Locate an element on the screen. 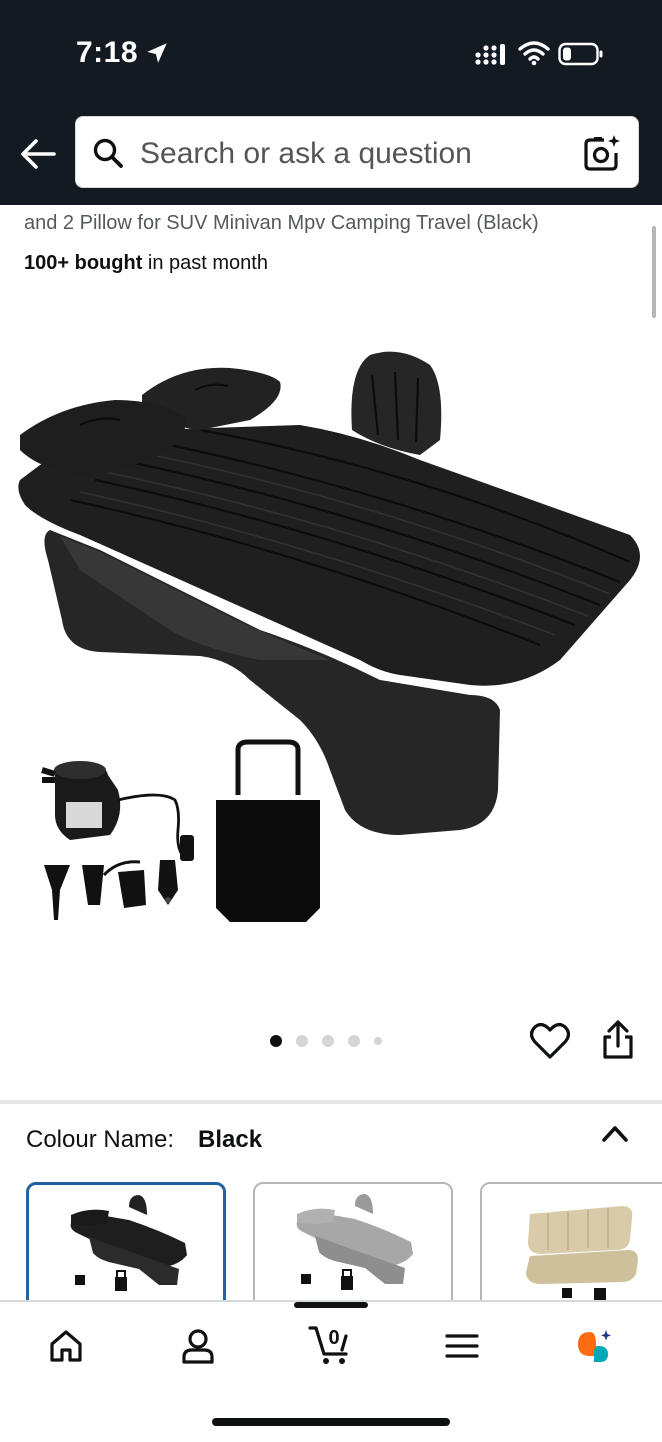 The height and width of the screenshot is (1442, 662). cart-count: 0 is located at coordinates (333, 1338).